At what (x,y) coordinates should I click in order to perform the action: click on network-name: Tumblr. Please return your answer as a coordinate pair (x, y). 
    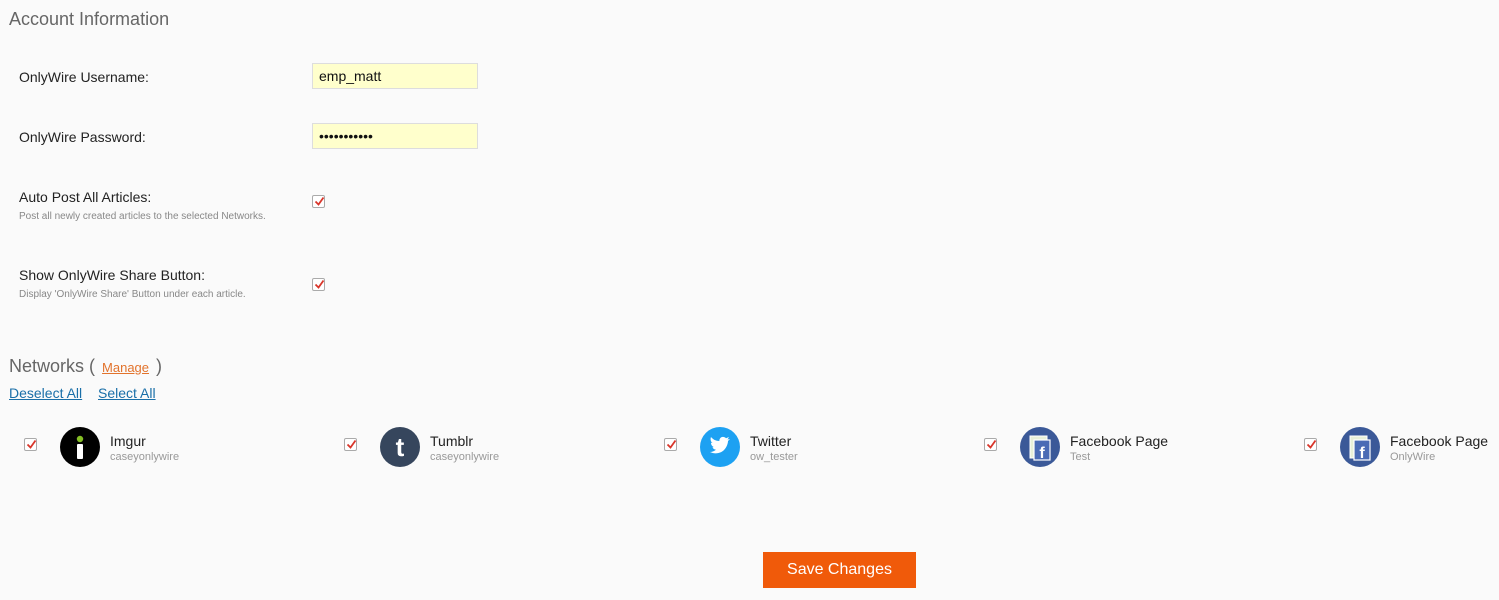
    Looking at the image, I should click on (452, 441).